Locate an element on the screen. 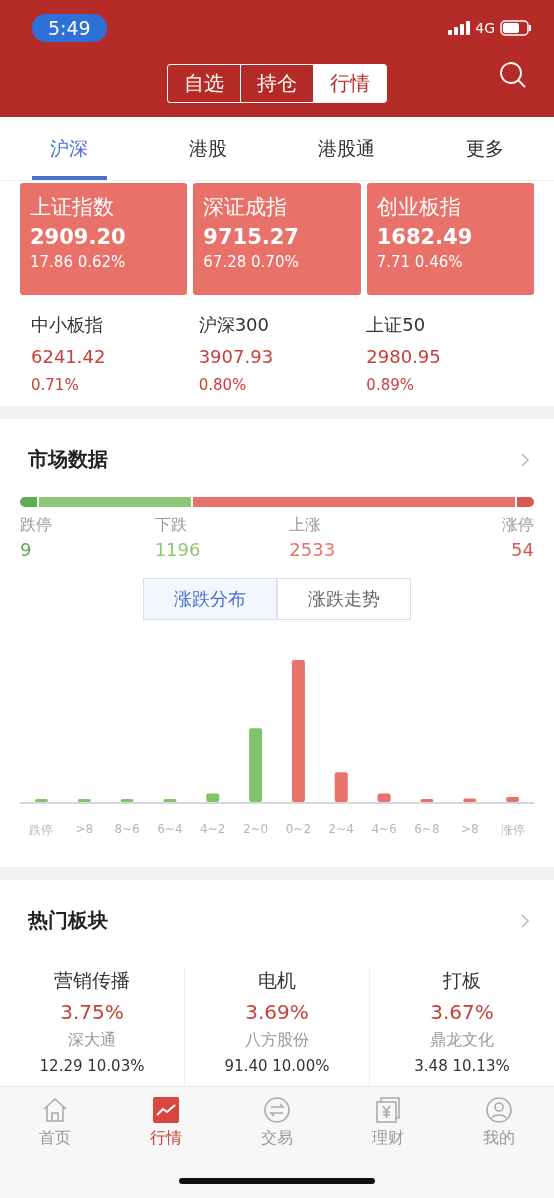  sector-change: 3.67% is located at coordinates (462, 1011).